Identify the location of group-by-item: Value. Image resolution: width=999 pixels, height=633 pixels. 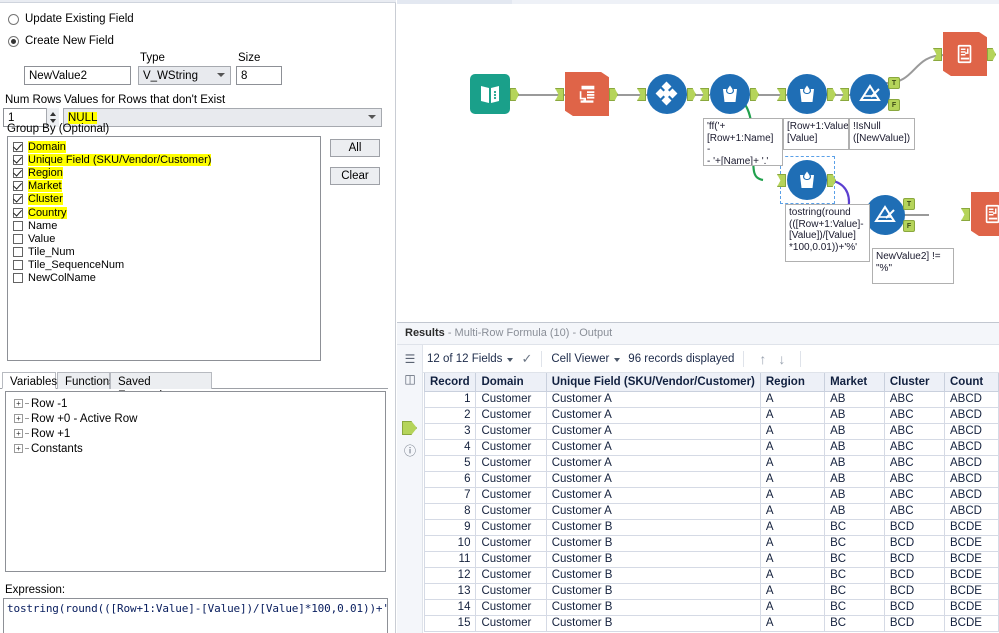
(164, 238).